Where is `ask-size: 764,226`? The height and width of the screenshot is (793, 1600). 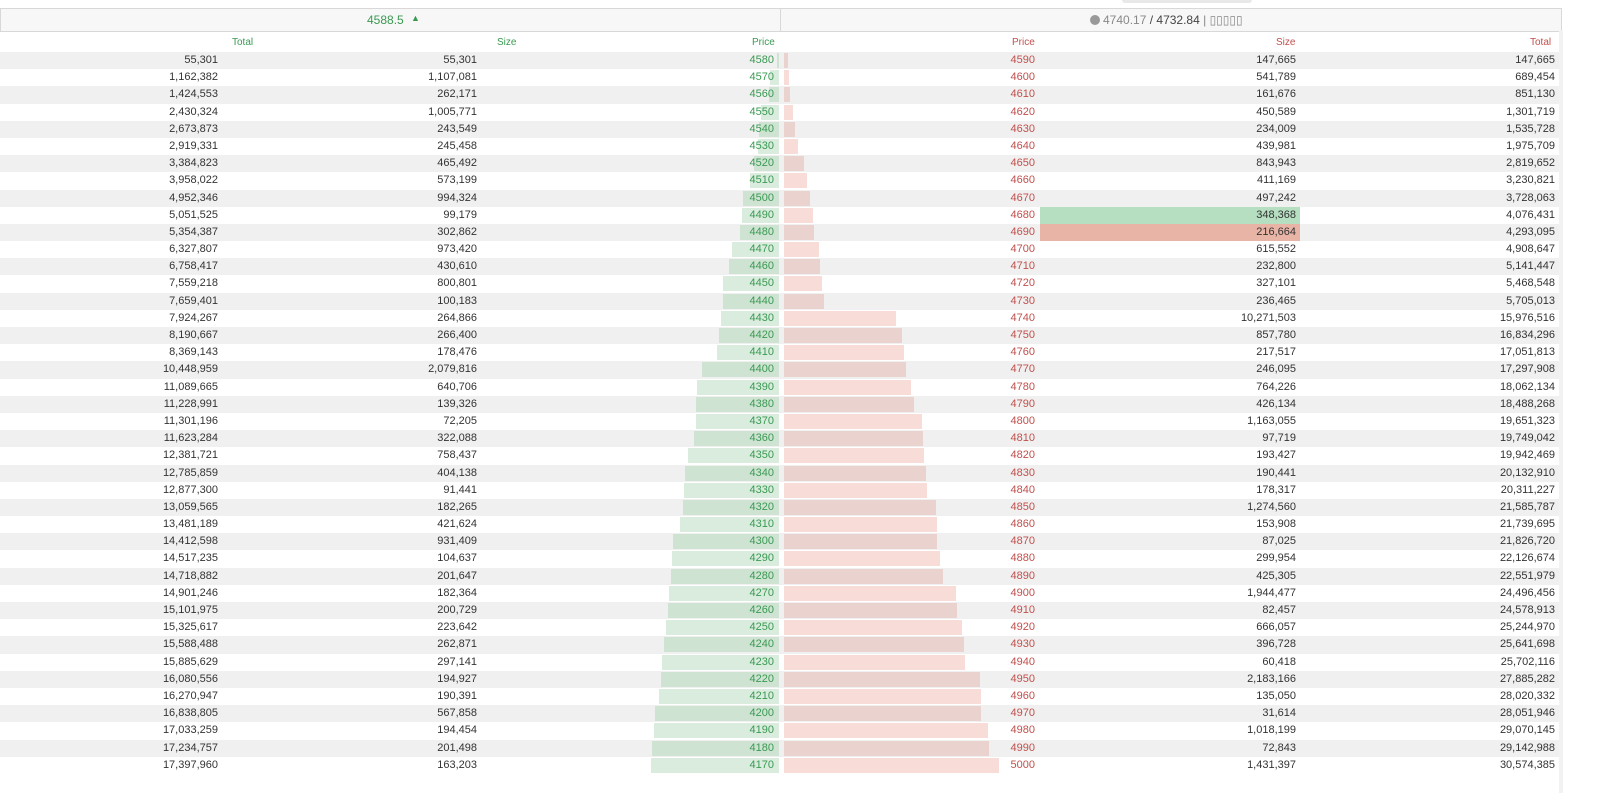 ask-size: 764,226 is located at coordinates (1276, 386).